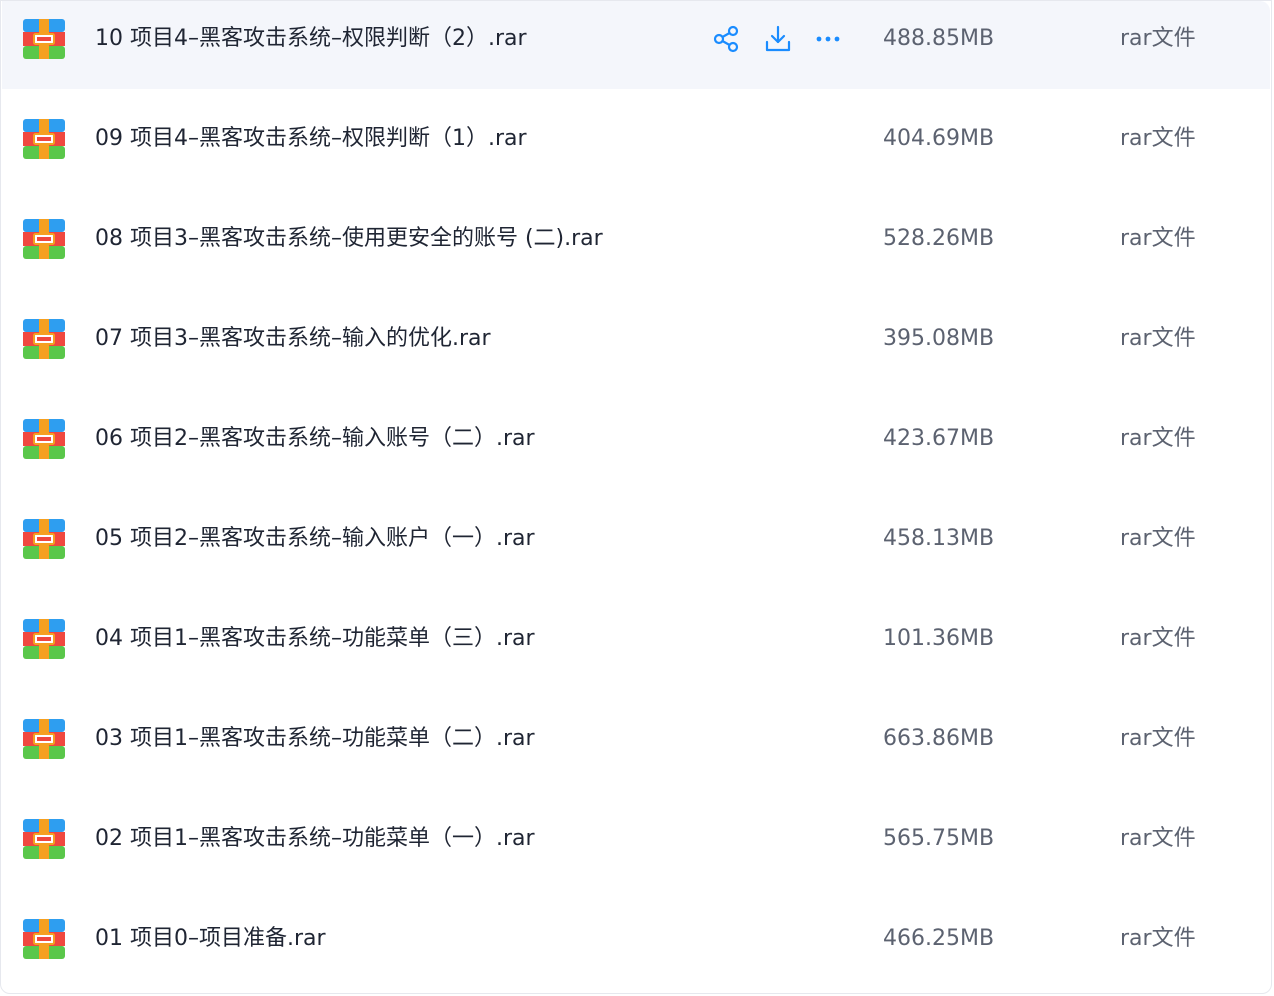 The image size is (1274, 996). I want to click on file-size: 663.86MB, so click(939, 738).